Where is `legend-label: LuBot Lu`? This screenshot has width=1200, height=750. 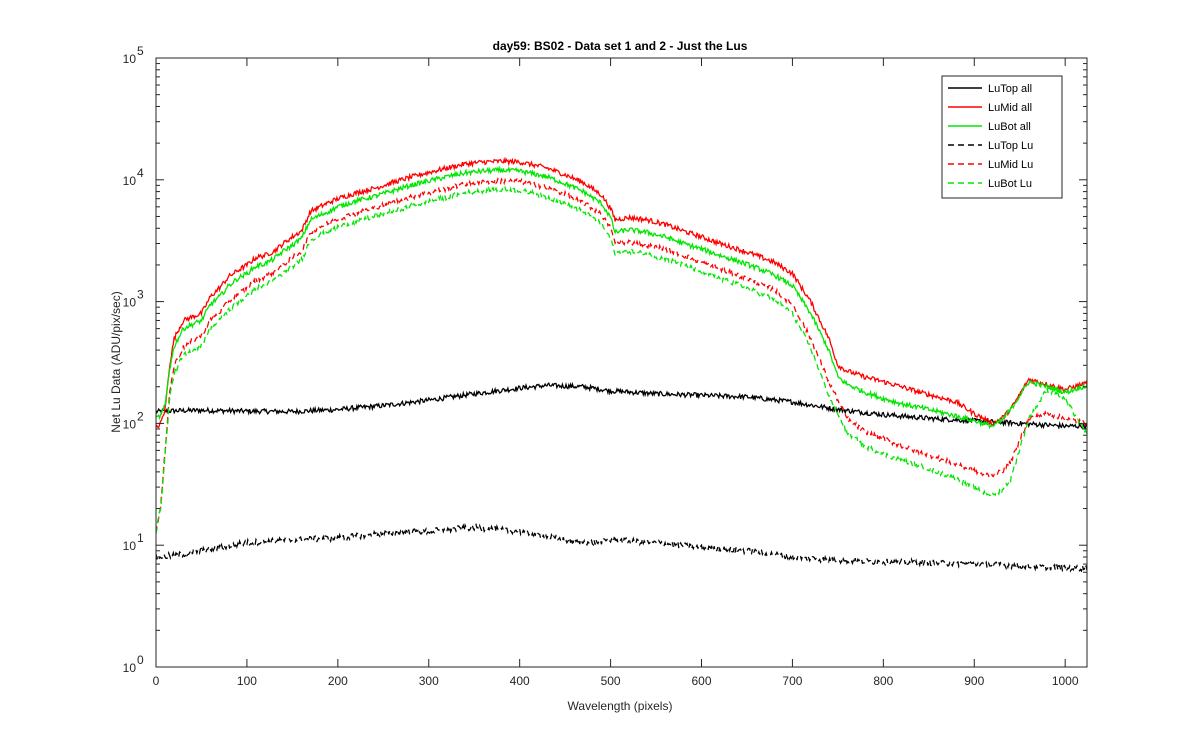
legend-label: LuBot Lu is located at coordinates (1010, 184).